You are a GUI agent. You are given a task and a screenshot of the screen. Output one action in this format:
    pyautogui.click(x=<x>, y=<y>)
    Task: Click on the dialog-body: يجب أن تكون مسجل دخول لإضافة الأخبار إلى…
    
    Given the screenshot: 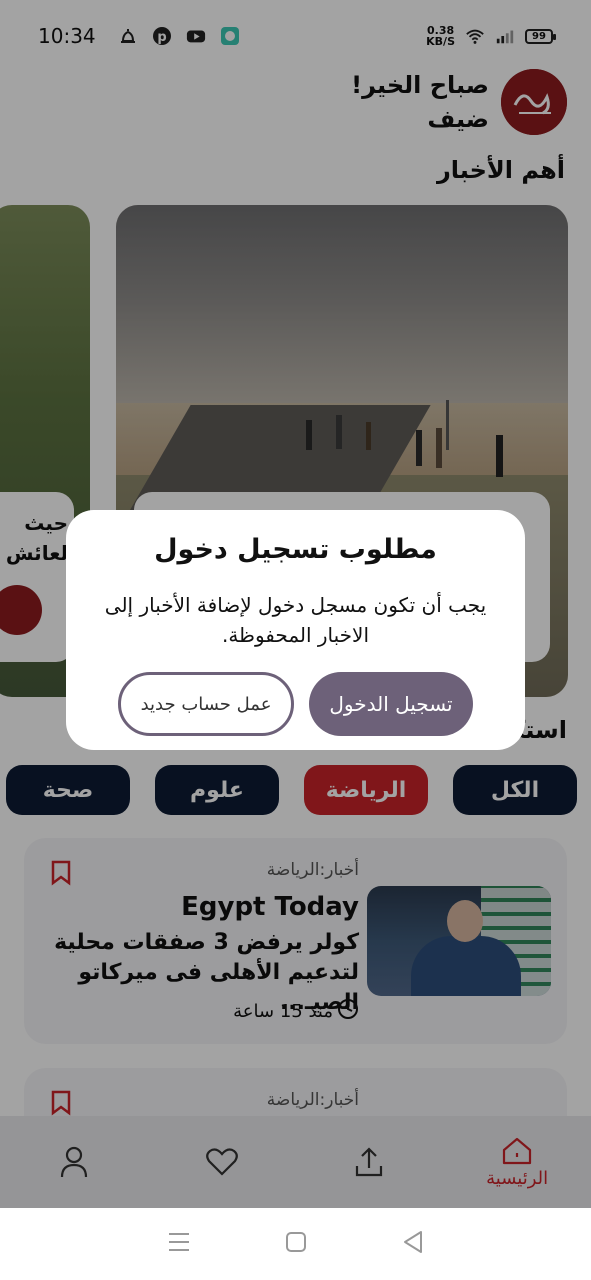 What is the action you would take?
    pyautogui.click(x=295, y=620)
    